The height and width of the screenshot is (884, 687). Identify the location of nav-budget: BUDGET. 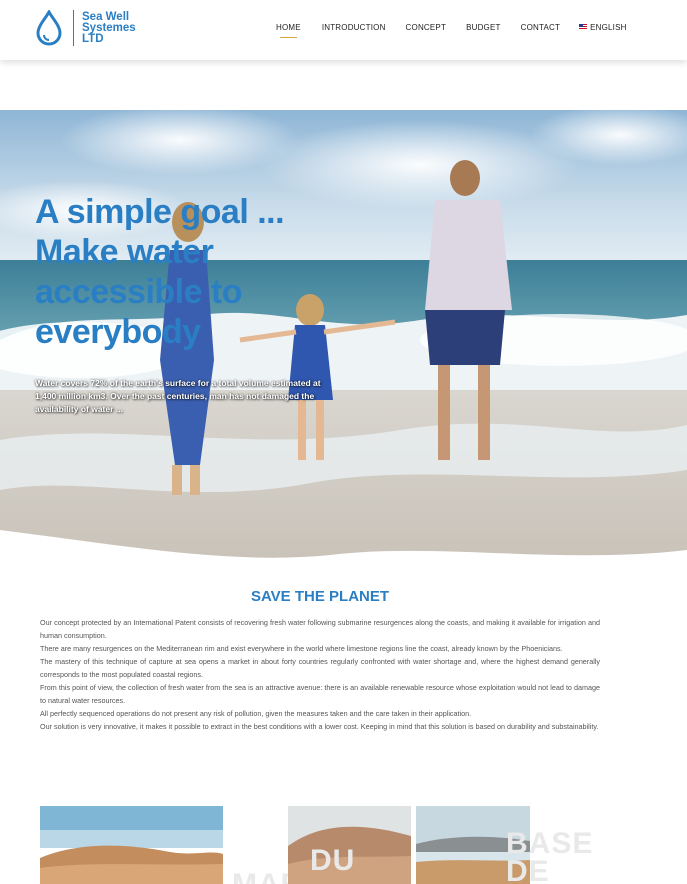
(483, 27).